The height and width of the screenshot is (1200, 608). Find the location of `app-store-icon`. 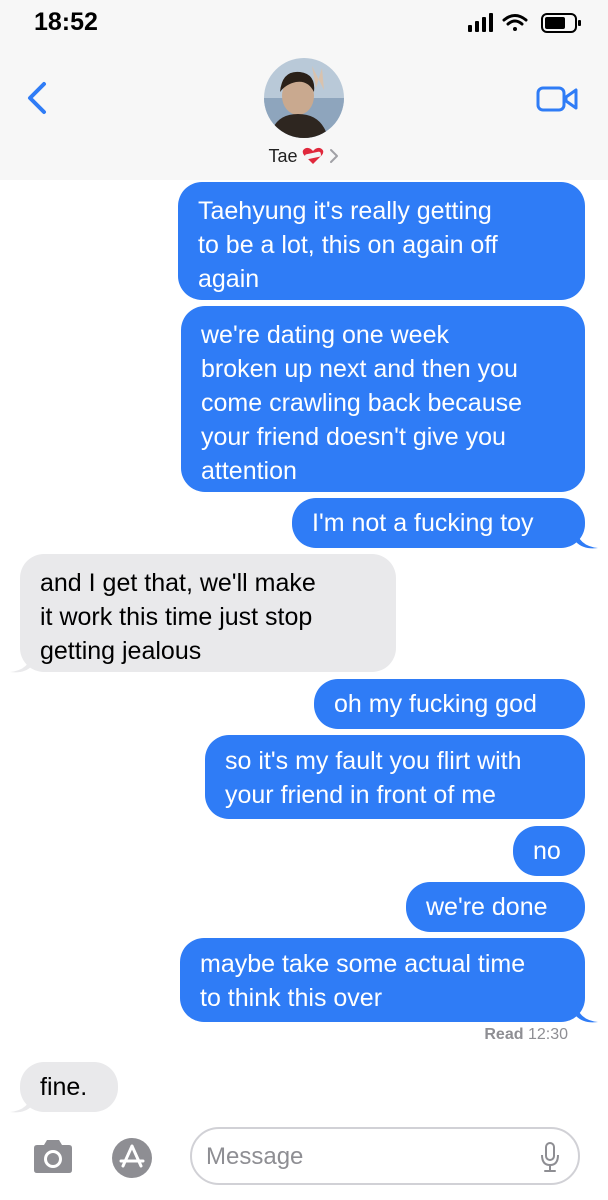

app-store-icon is located at coordinates (132, 1158).